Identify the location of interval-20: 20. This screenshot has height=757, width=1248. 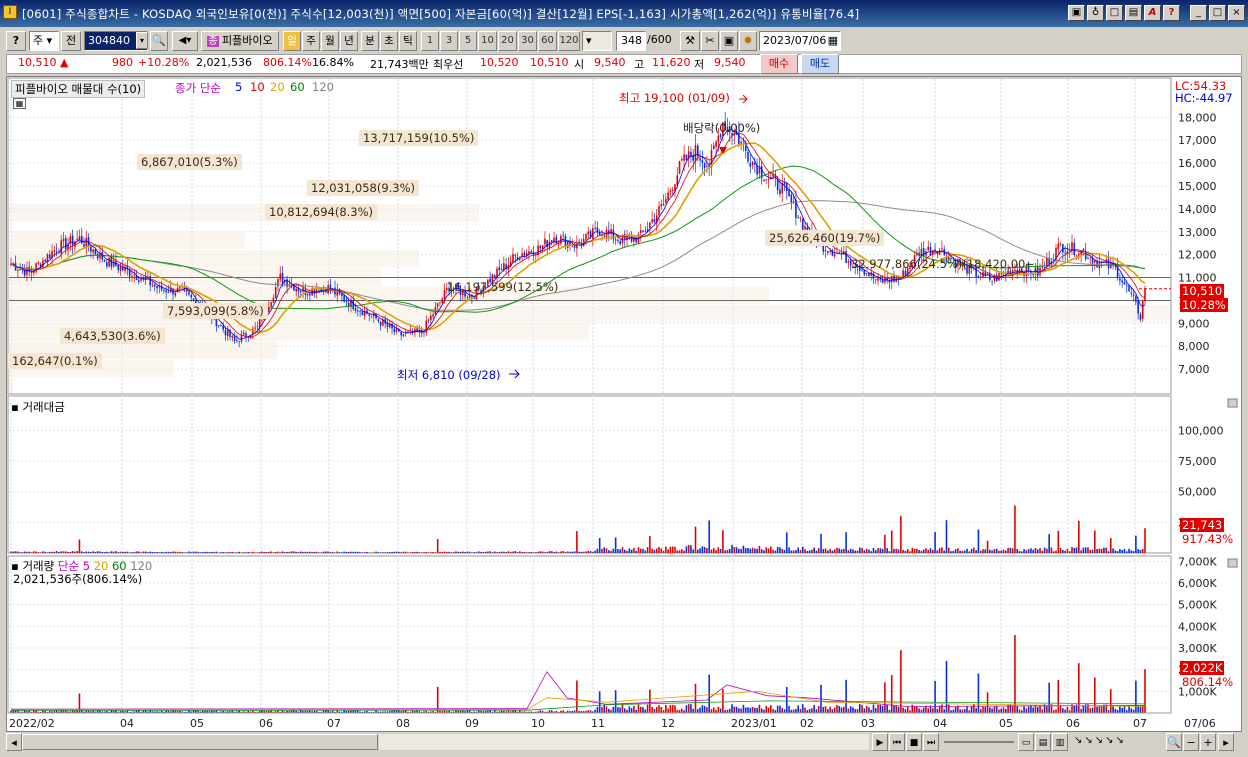
(507, 41).